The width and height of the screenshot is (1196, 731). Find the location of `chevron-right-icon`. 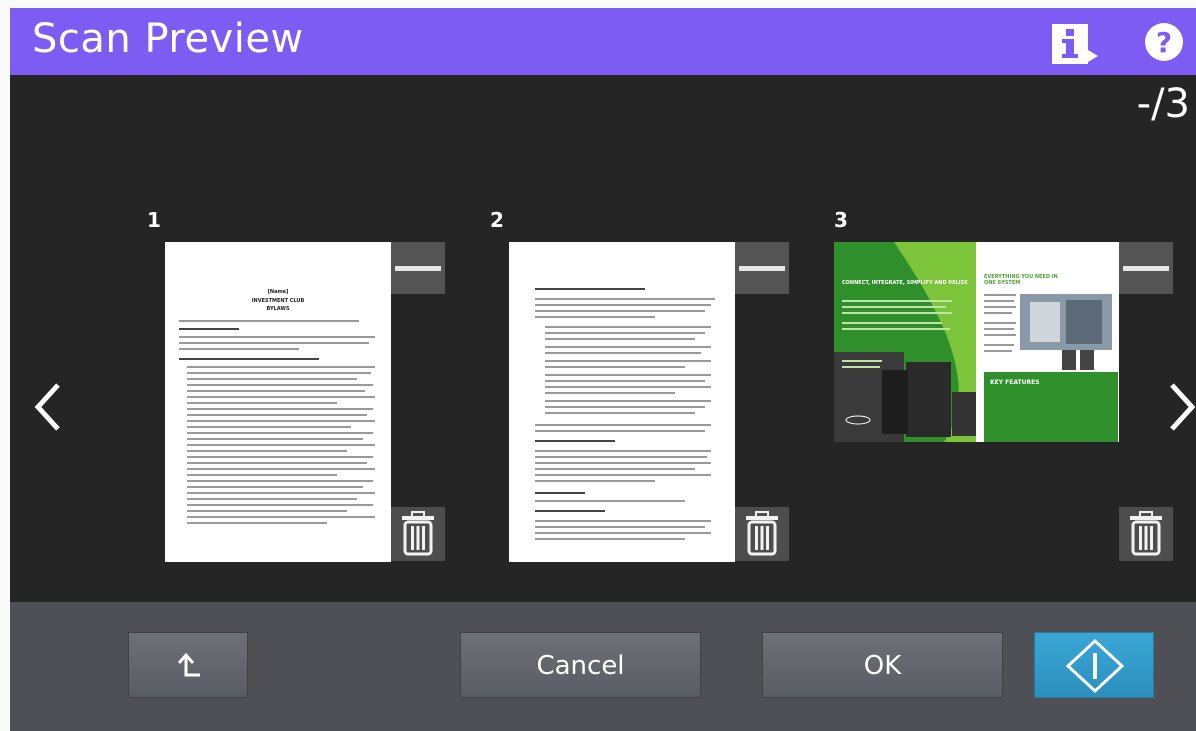

chevron-right-icon is located at coordinates (1179, 407).